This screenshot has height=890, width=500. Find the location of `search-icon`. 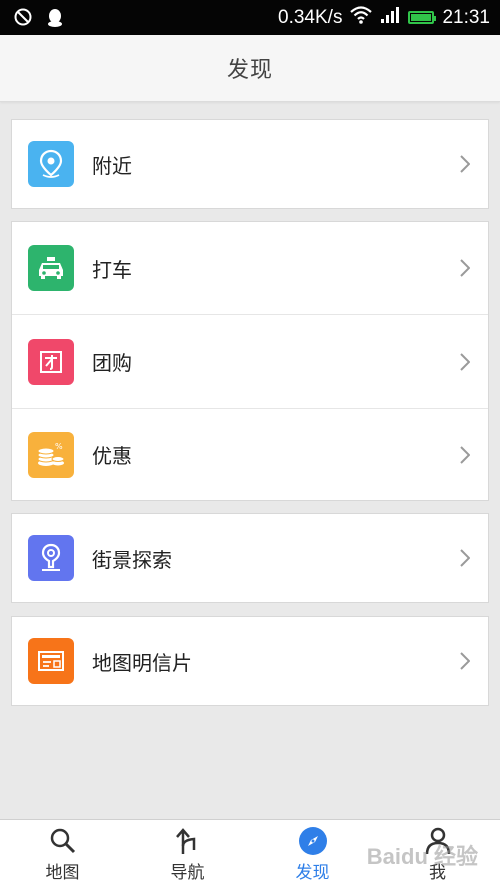

search-icon is located at coordinates (63, 841).